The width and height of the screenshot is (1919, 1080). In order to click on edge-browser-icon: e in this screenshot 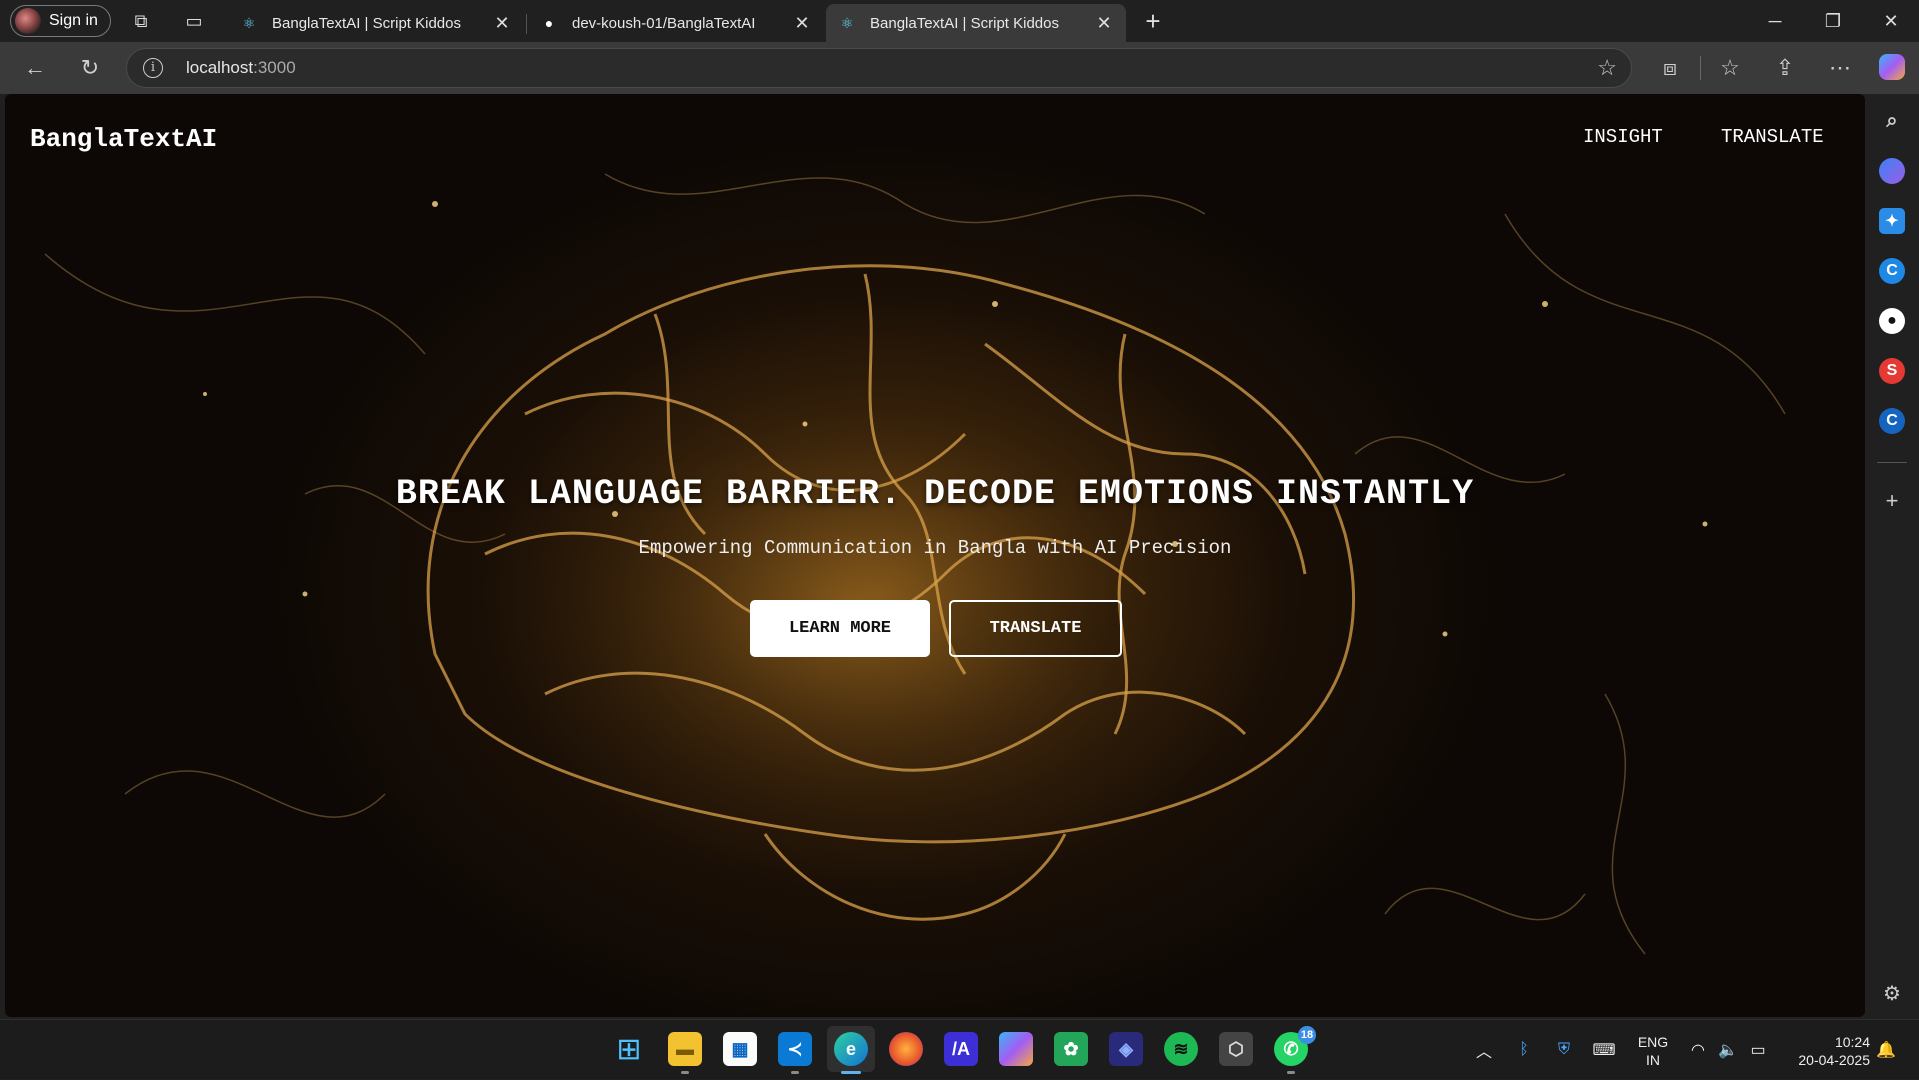, I will do `click(851, 1049)`.